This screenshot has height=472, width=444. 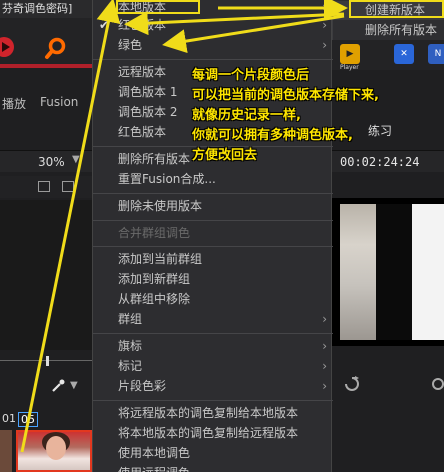 I want to click on menu-item-markers: 标记 ›, so click(x=213, y=366).